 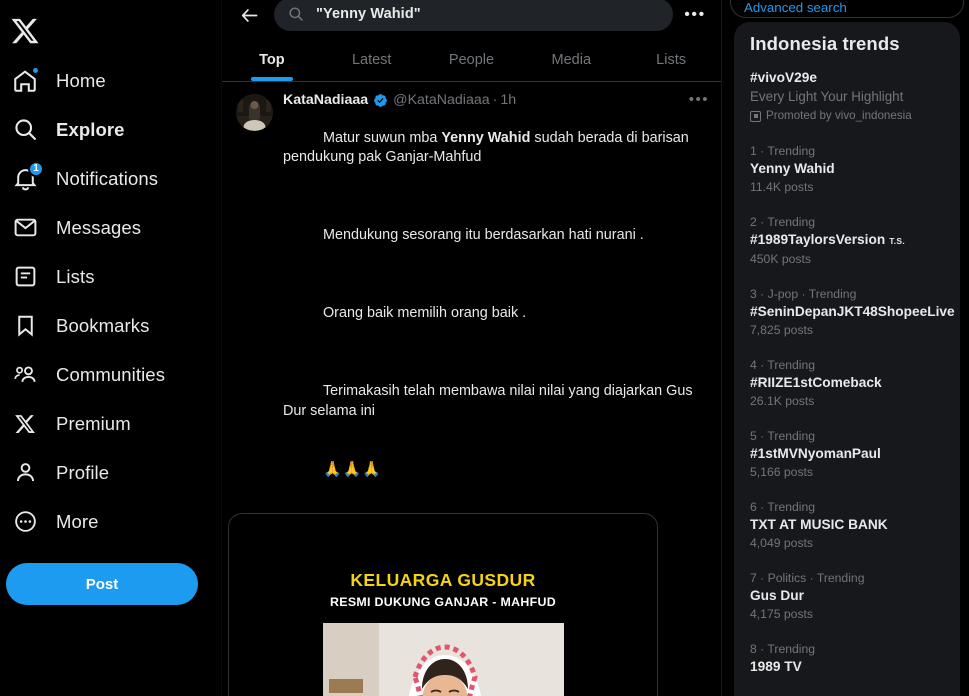 What do you see at coordinates (380, 100) in the screenshot?
I see `verified-badge-icon` at bounding box center [380, 100].